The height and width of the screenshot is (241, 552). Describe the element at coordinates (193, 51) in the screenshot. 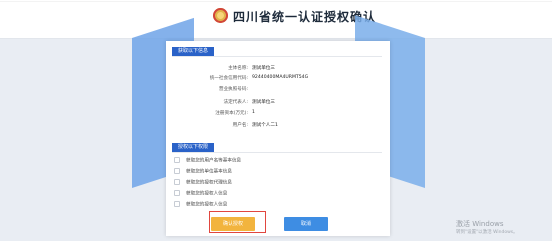

I see `section-title-info: 获取以下信息` at that location.